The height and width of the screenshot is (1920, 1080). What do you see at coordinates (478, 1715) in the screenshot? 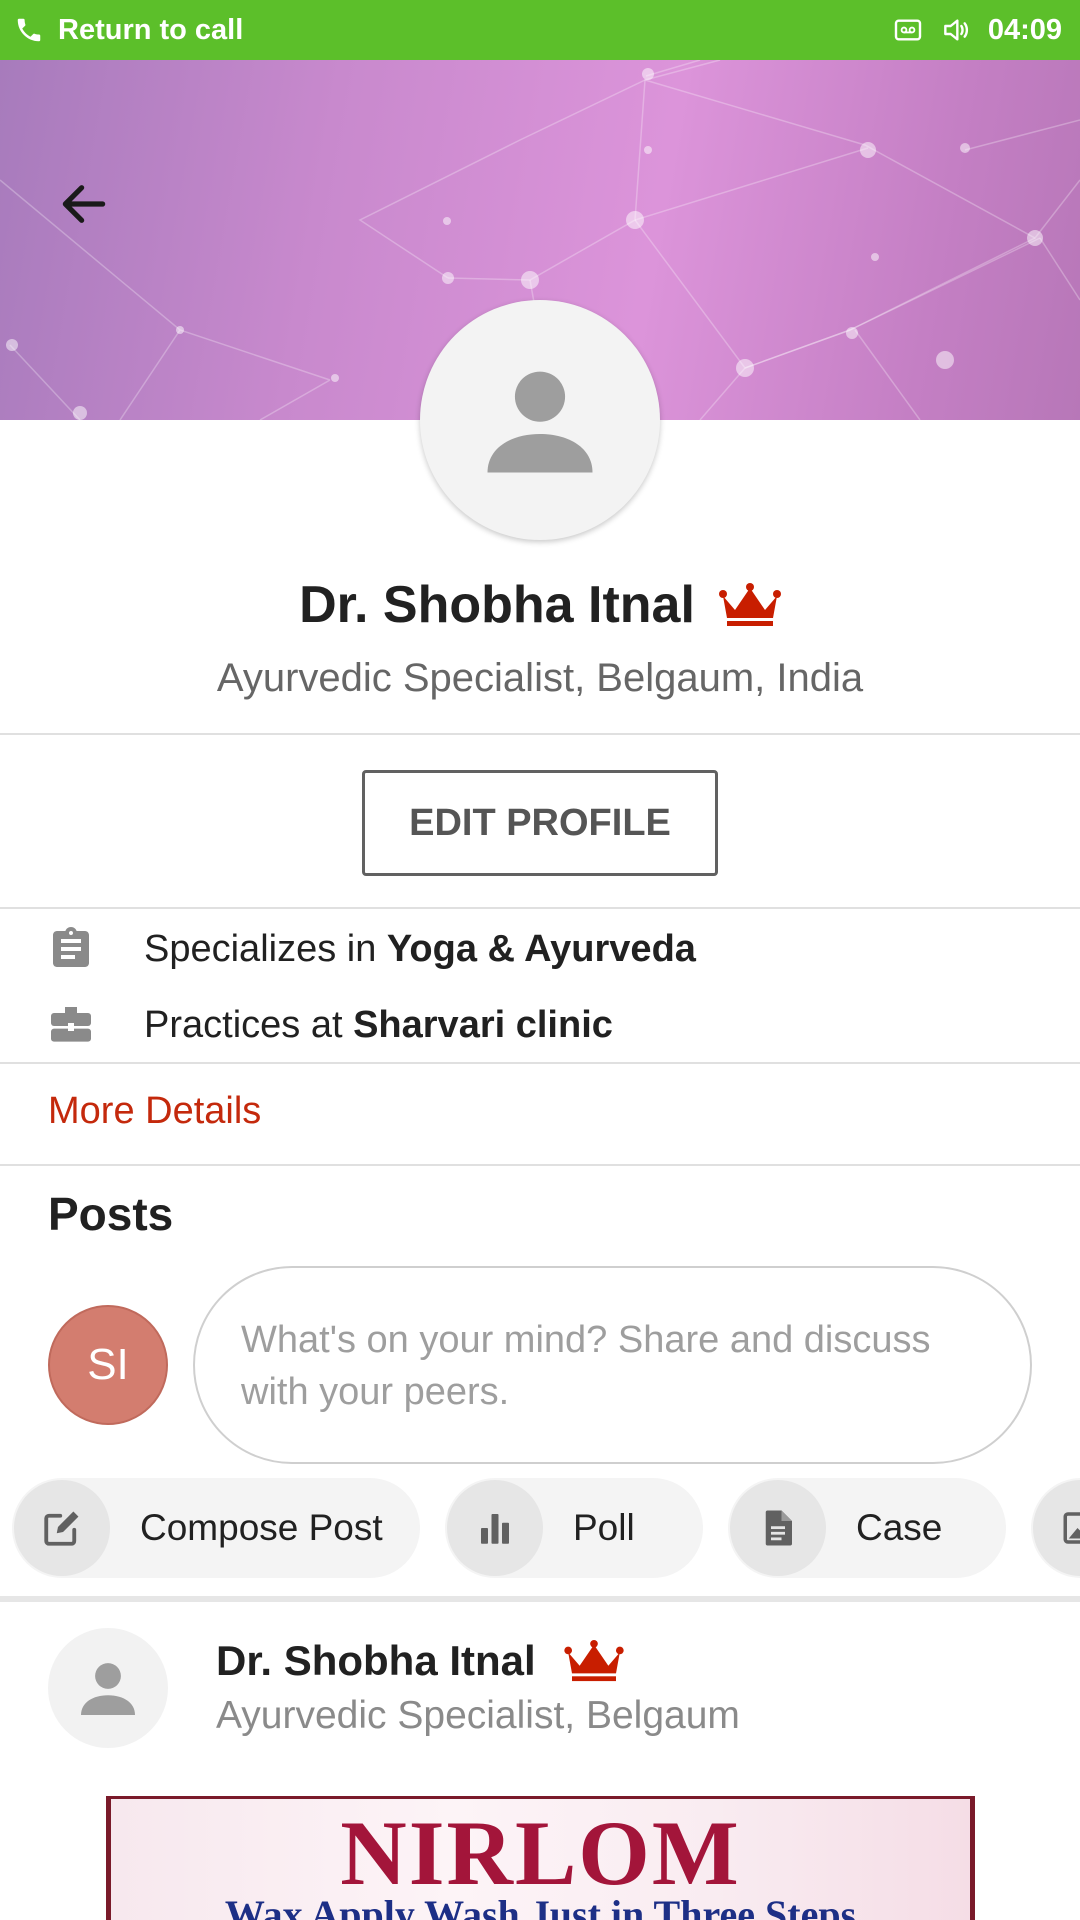
I see `post-author-subtitle: Ayurvedic Specialist, Belgaum` at bounding box center [478, 1715].